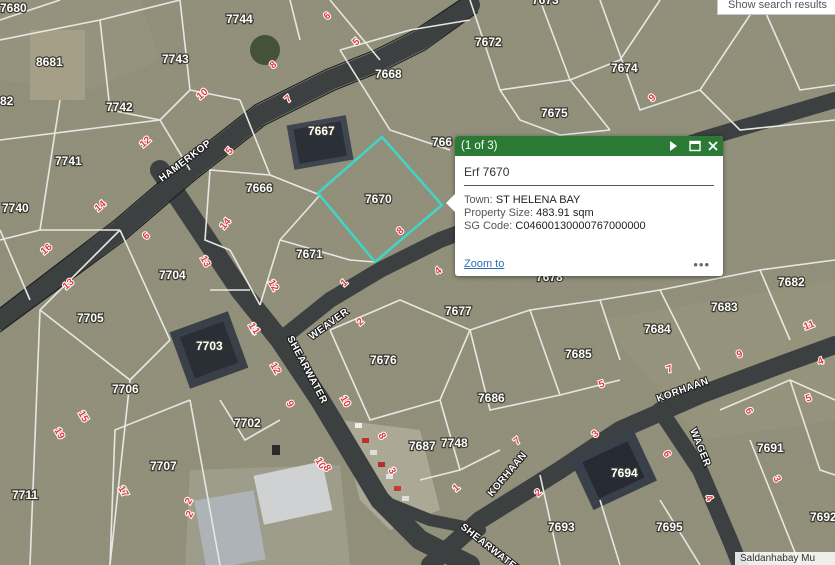  I want to click on parcel-label: 82, so click(7, 101).